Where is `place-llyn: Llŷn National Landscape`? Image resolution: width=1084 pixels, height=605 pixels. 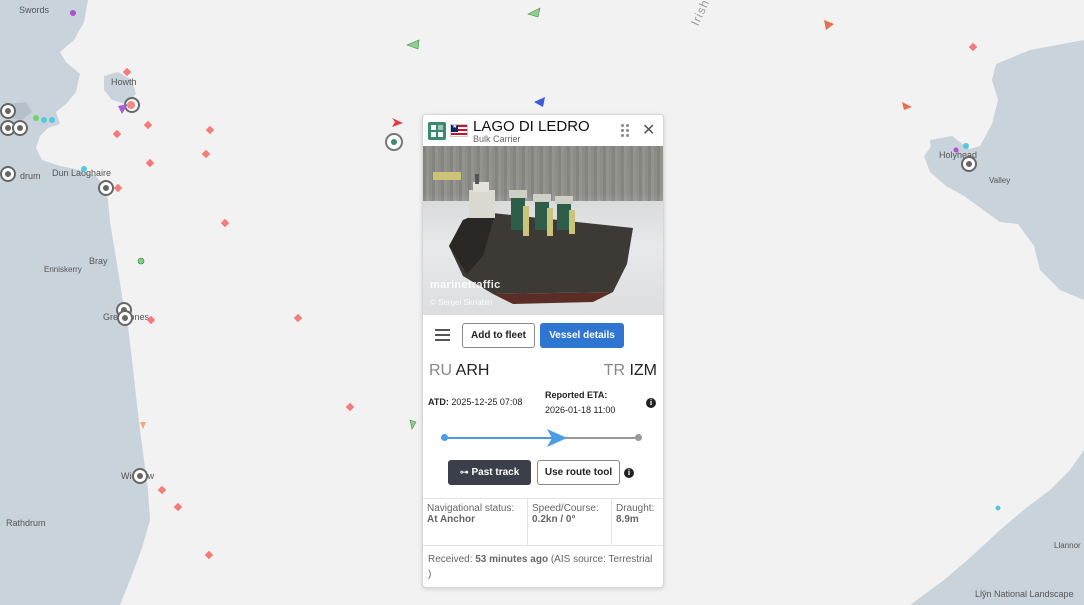 place-llyn: Llŷn National Landscape is located at coordinates (1024, 594).